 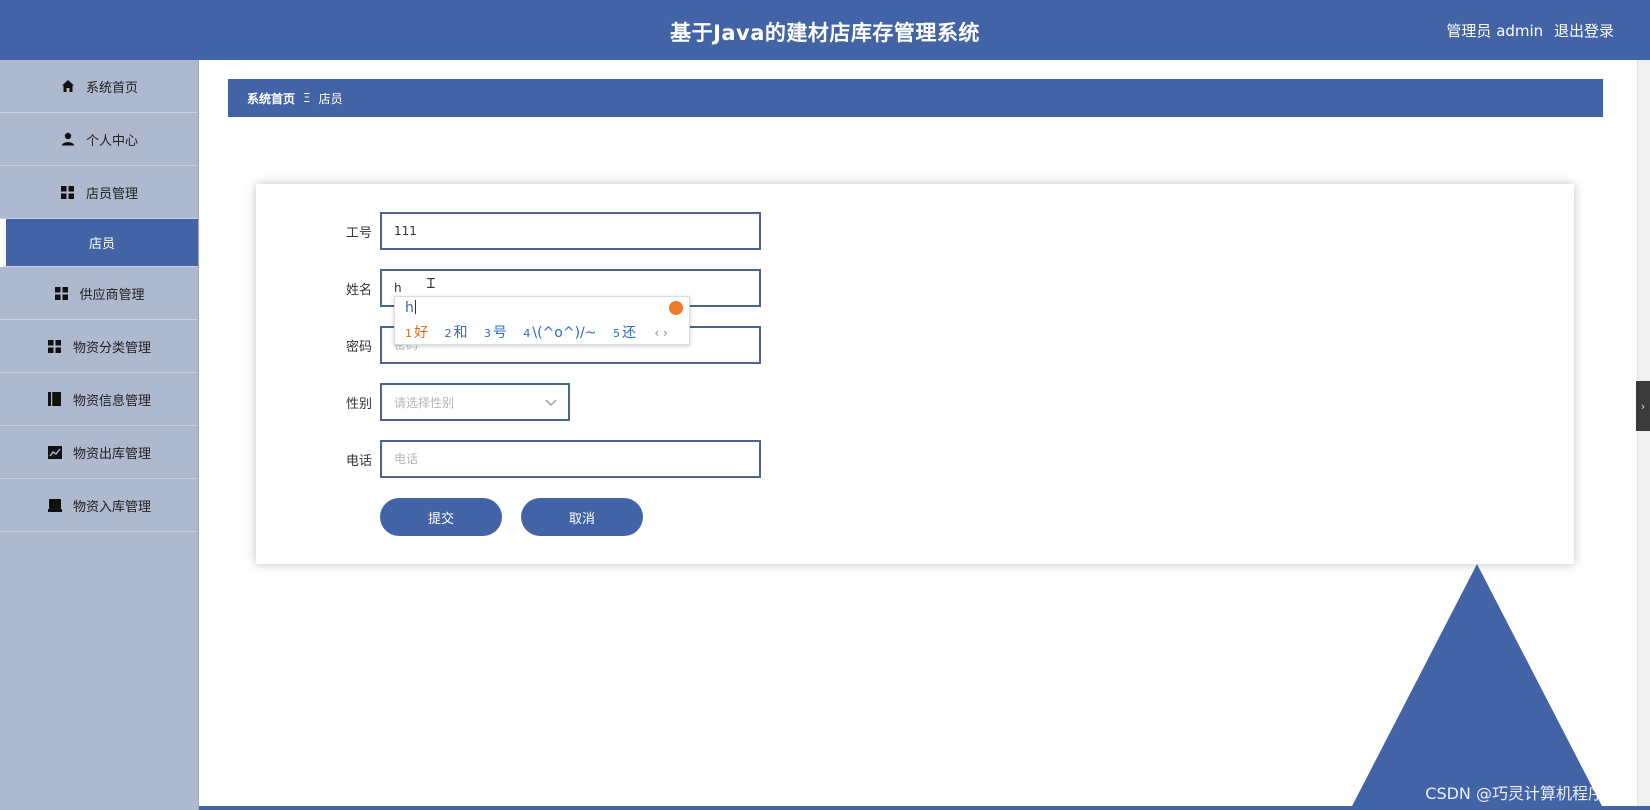 I want to click on ime-candidate: 3号, so click(x=495, y=333).